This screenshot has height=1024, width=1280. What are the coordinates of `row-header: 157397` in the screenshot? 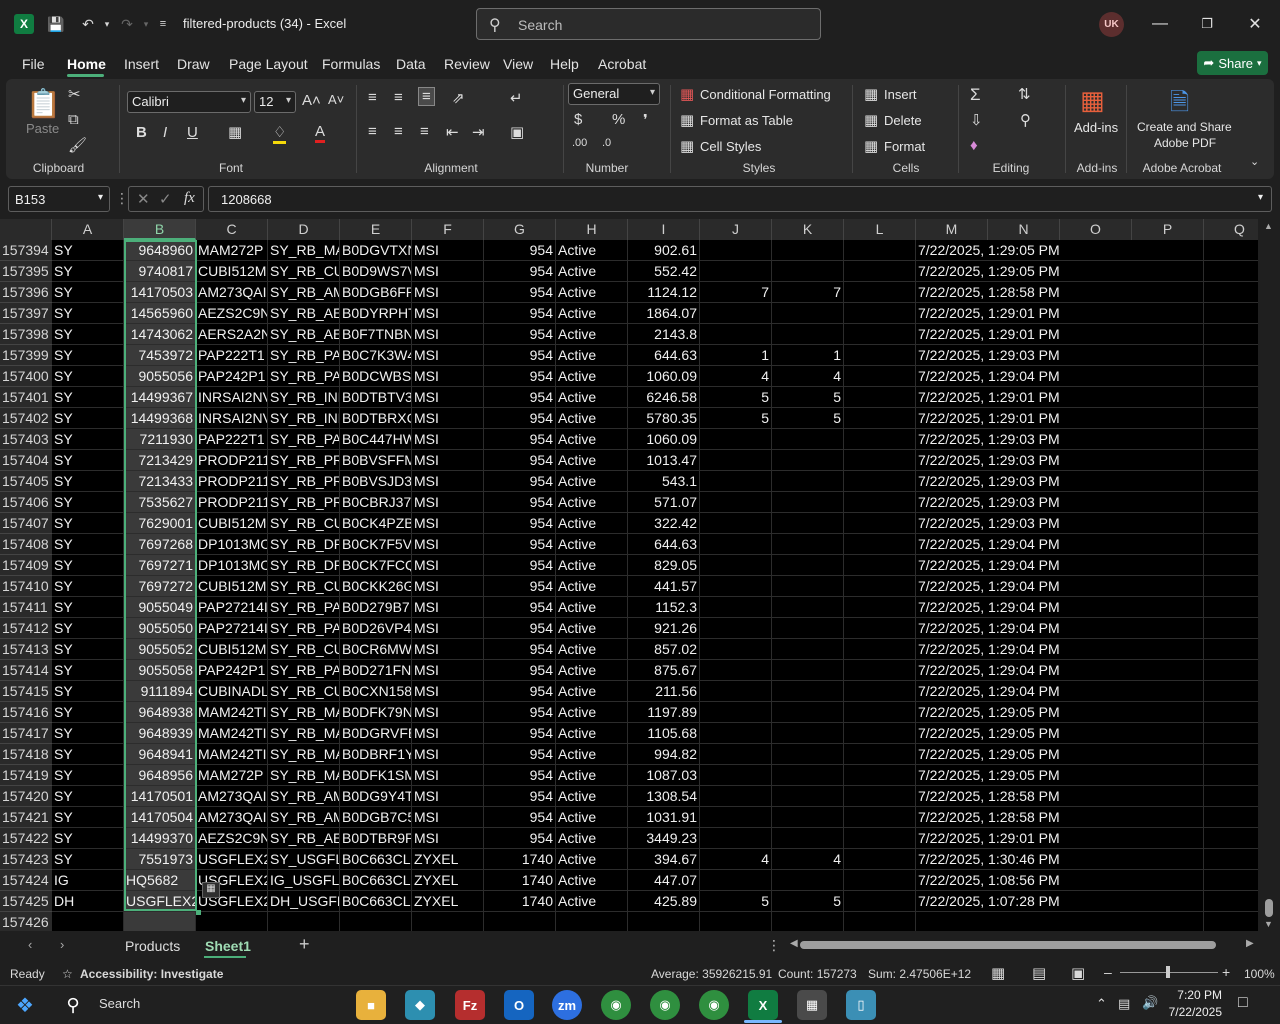 It's located at (26, 313).